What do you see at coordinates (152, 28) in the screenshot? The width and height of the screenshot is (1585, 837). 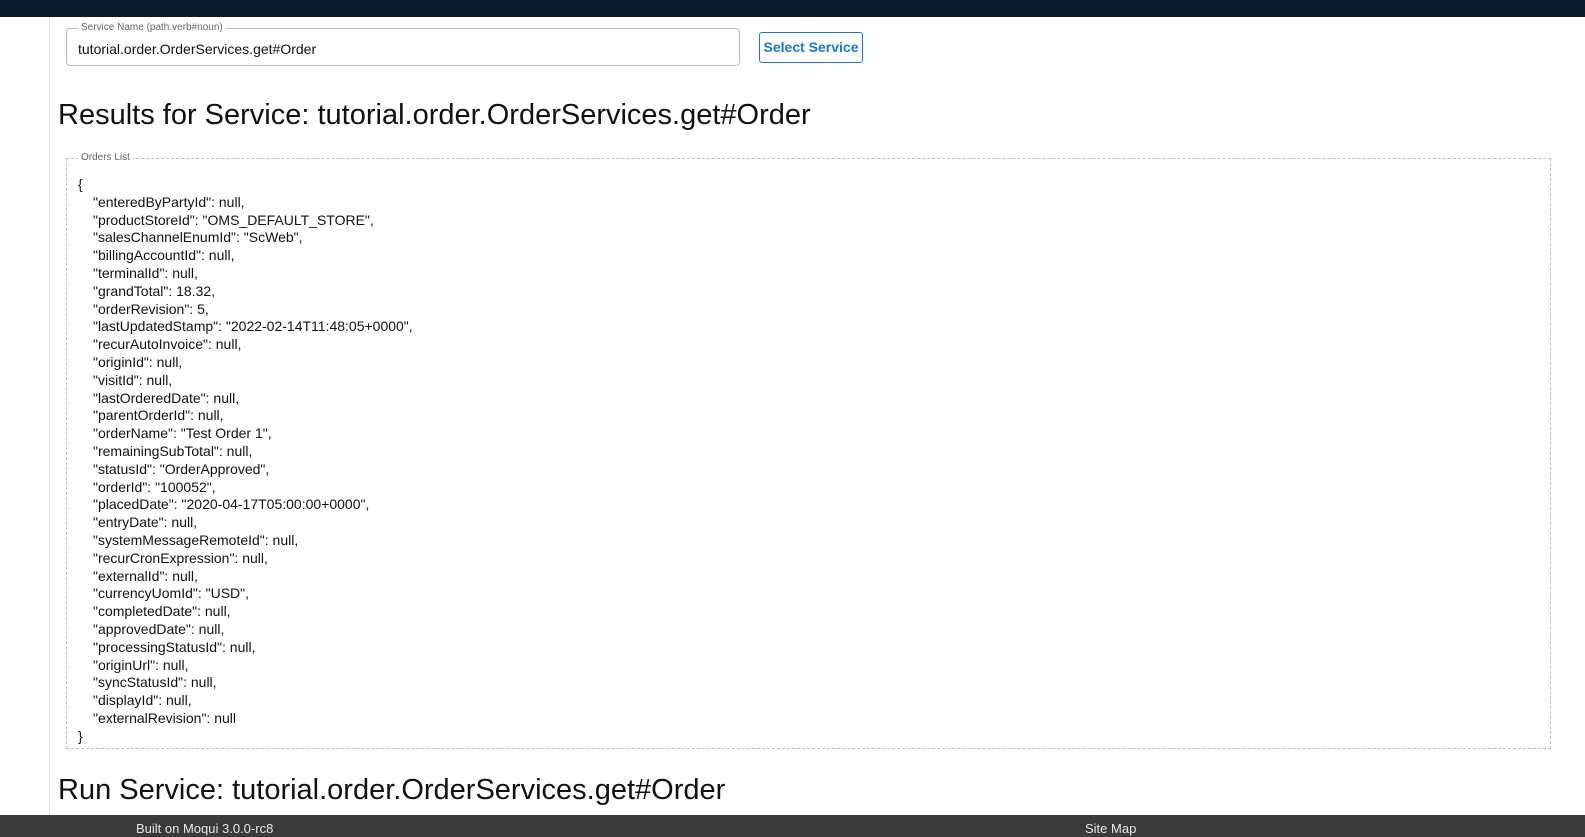 I see `service-name-label: Service Name (path.verb#noun)` at bounding box center [152, 28].